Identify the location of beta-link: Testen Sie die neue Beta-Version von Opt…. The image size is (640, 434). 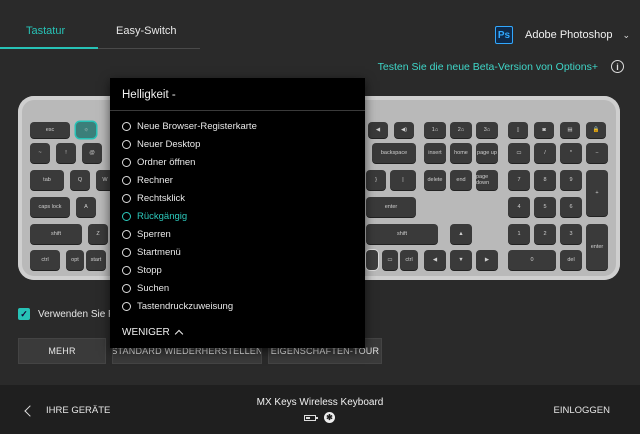
(488, 67).